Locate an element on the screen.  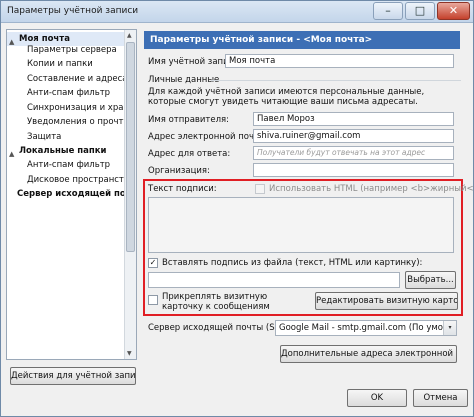
account-actions-label: Действия для учётной записи is located at coordinates (73, 376).